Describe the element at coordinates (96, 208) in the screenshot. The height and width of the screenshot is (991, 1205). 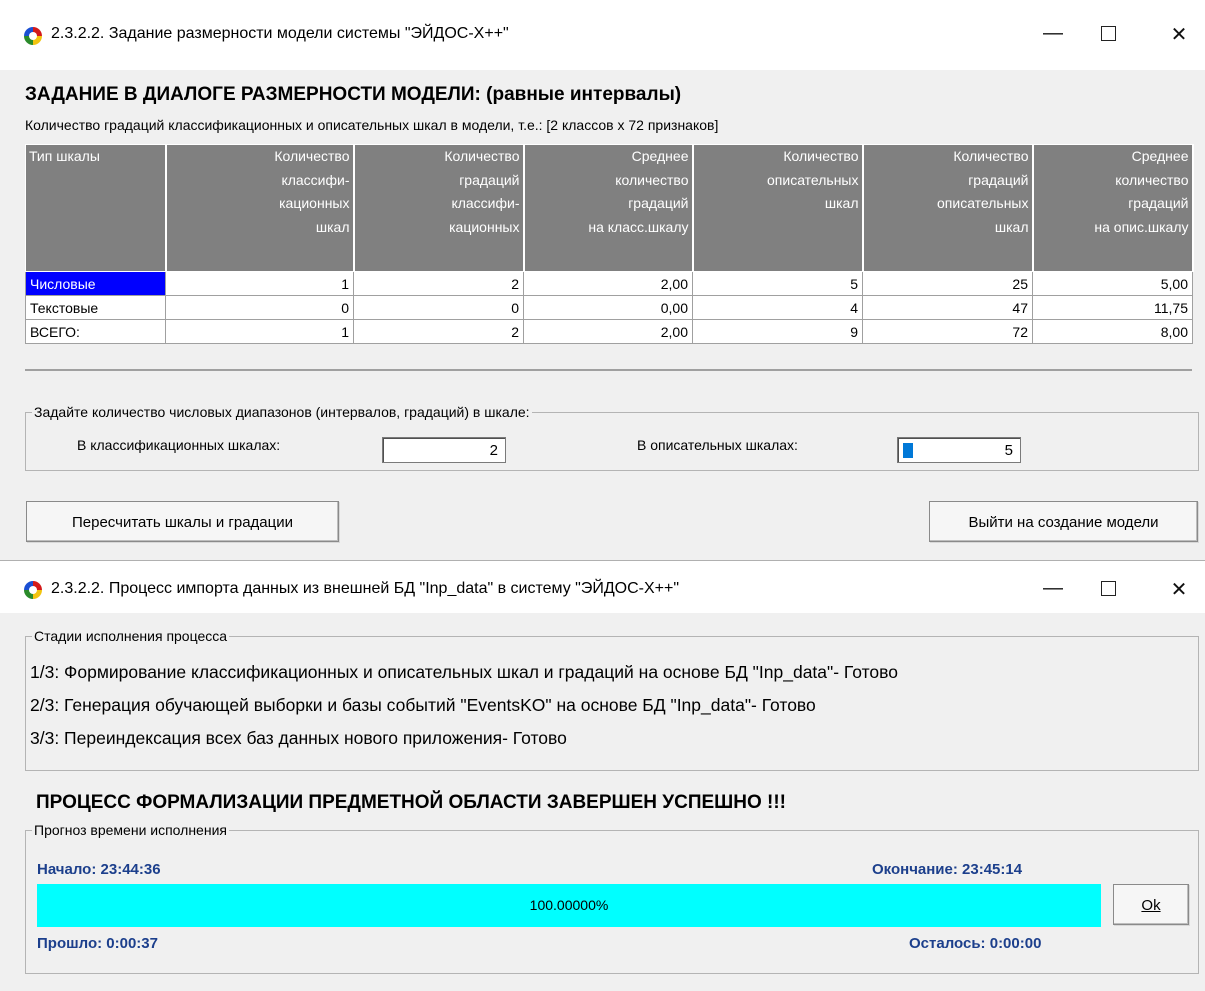
I see `column-header: Тип шкалы` at that location.